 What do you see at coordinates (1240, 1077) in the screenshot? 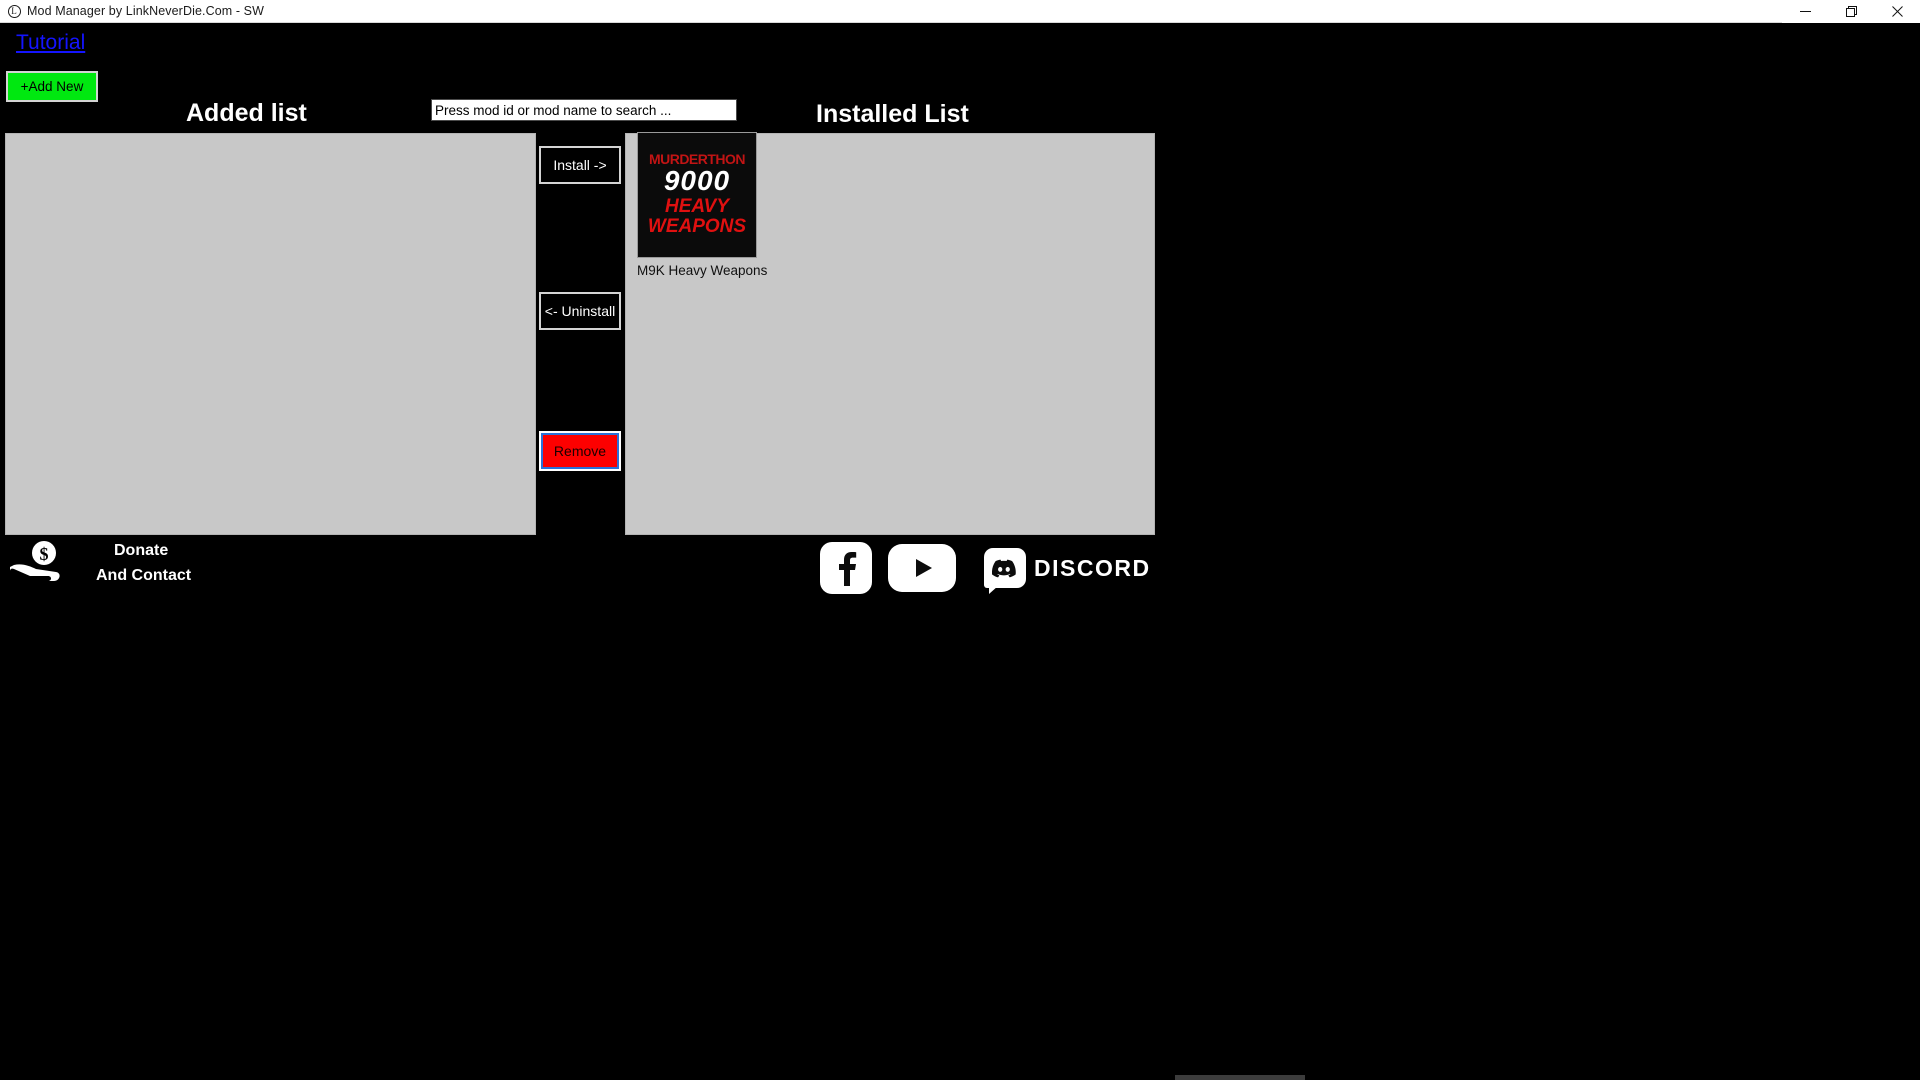
I see `taskbar-indicator` at bounding box center [1240, 1077].